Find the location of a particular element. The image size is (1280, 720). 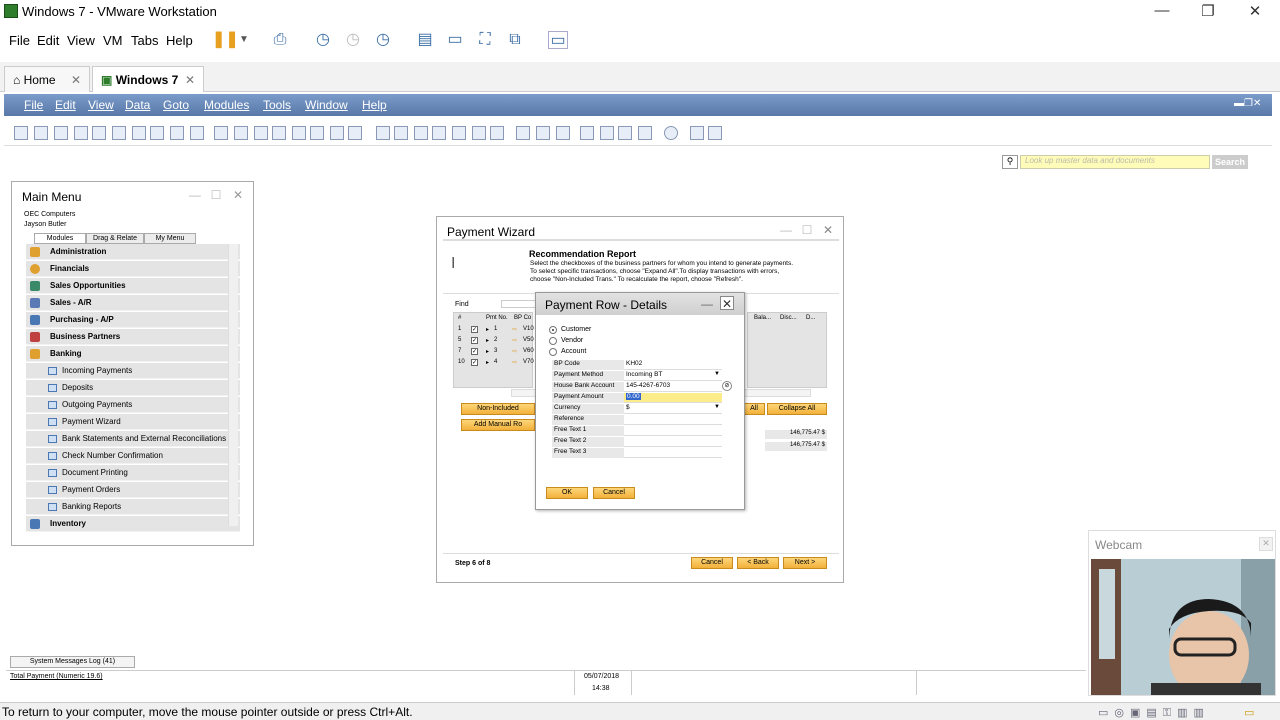

pause-icon: ❚❚ is located at coordinates (225, 40).